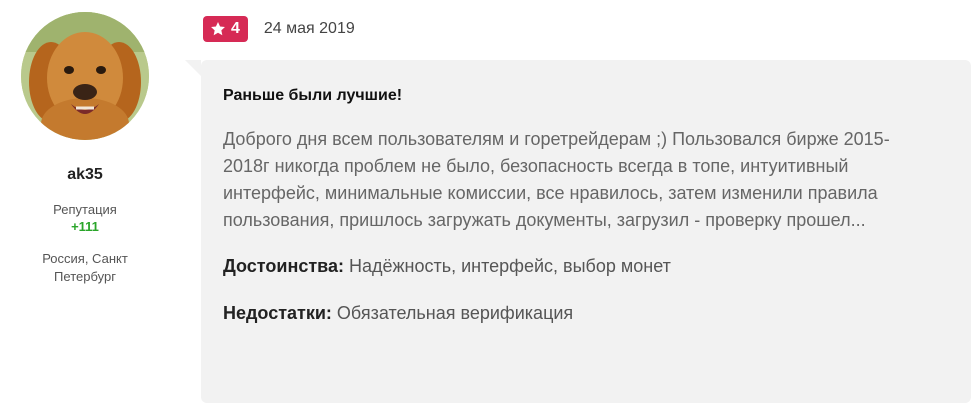 The height and width of the screenshot is (408, 978). Describe the element at coordinates (225, 29) in the screenshot. I see `rating-badge: 4` at that location.